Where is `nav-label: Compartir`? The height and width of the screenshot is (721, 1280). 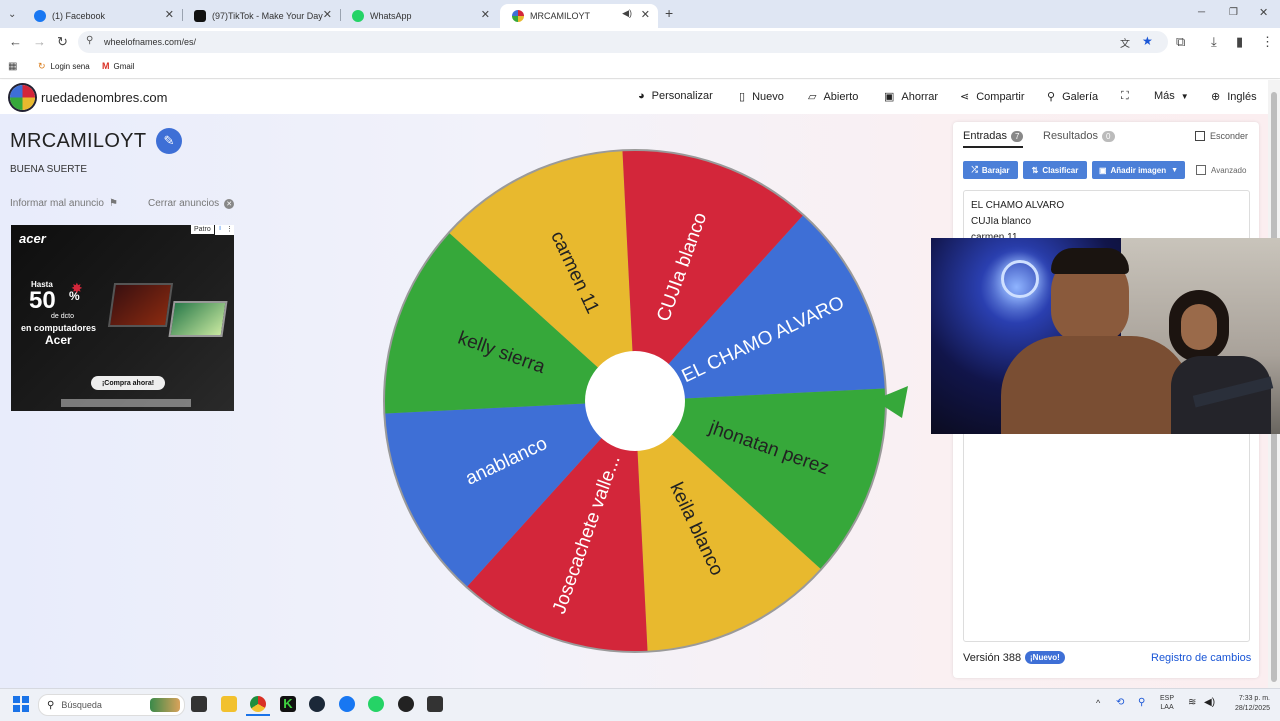 nav-label: Compartir is located at coordinates (1000, 96).